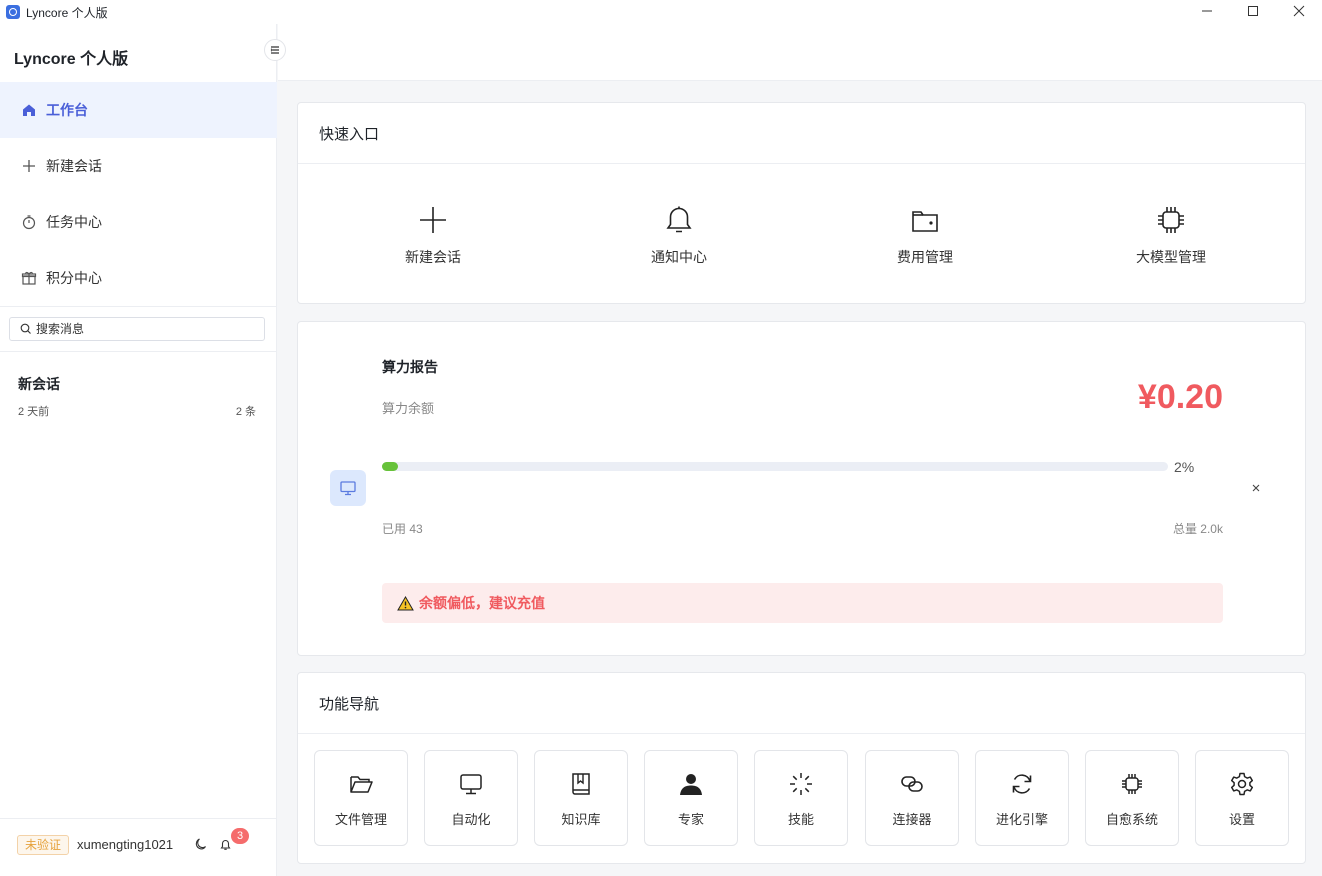  Describe the element at coordinates (1207, 11) in the screenshot. I see `minimize-icon` at that location.